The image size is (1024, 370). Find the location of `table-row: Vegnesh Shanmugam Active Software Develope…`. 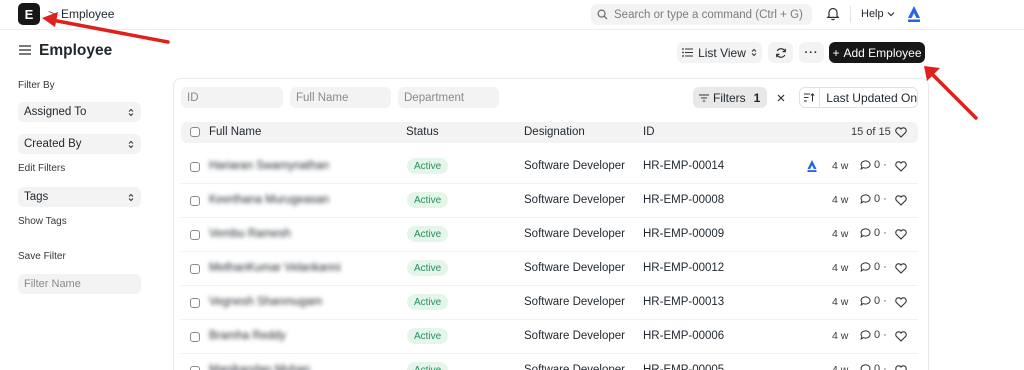

table-row: Vegnesh Shanmugam Active Software Develope… is located at coordinates (549, 303).